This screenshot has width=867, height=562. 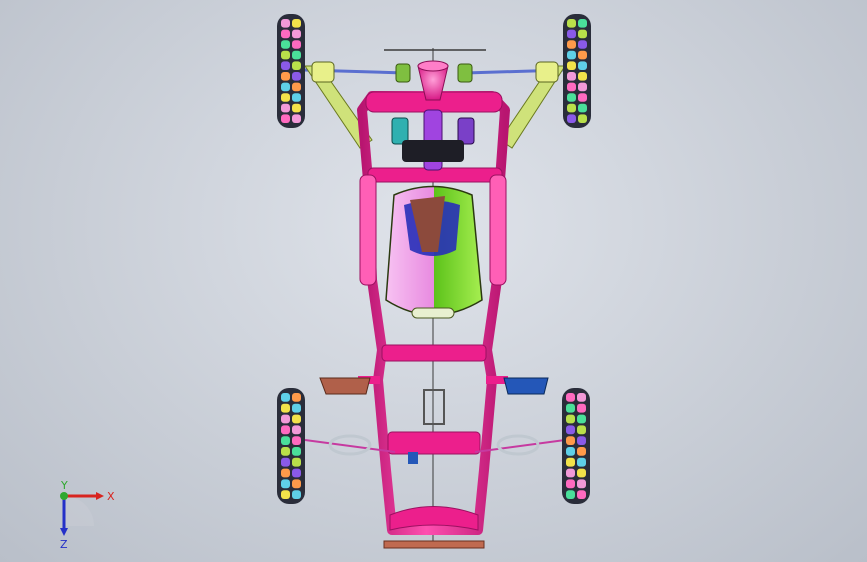 I want to click on rear-right-wheel, so click(x=576, y=446).